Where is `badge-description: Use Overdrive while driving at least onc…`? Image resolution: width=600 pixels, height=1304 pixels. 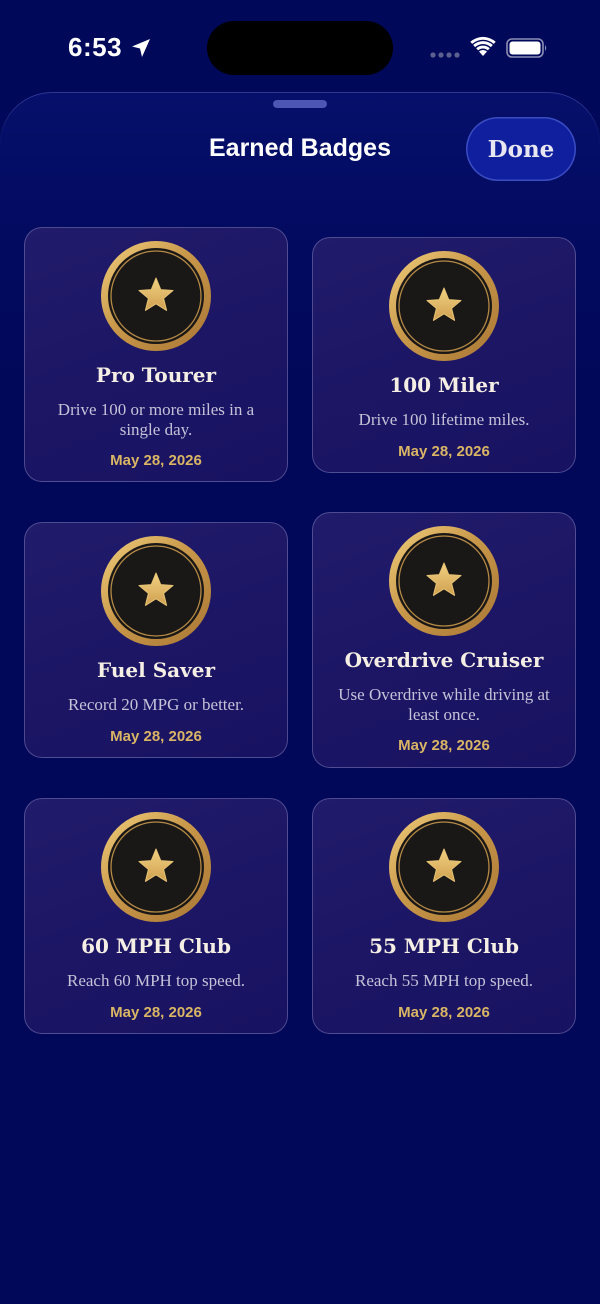
badge-description: Use Overdrive while driving at least onc… is located at coordinates (444, 704).